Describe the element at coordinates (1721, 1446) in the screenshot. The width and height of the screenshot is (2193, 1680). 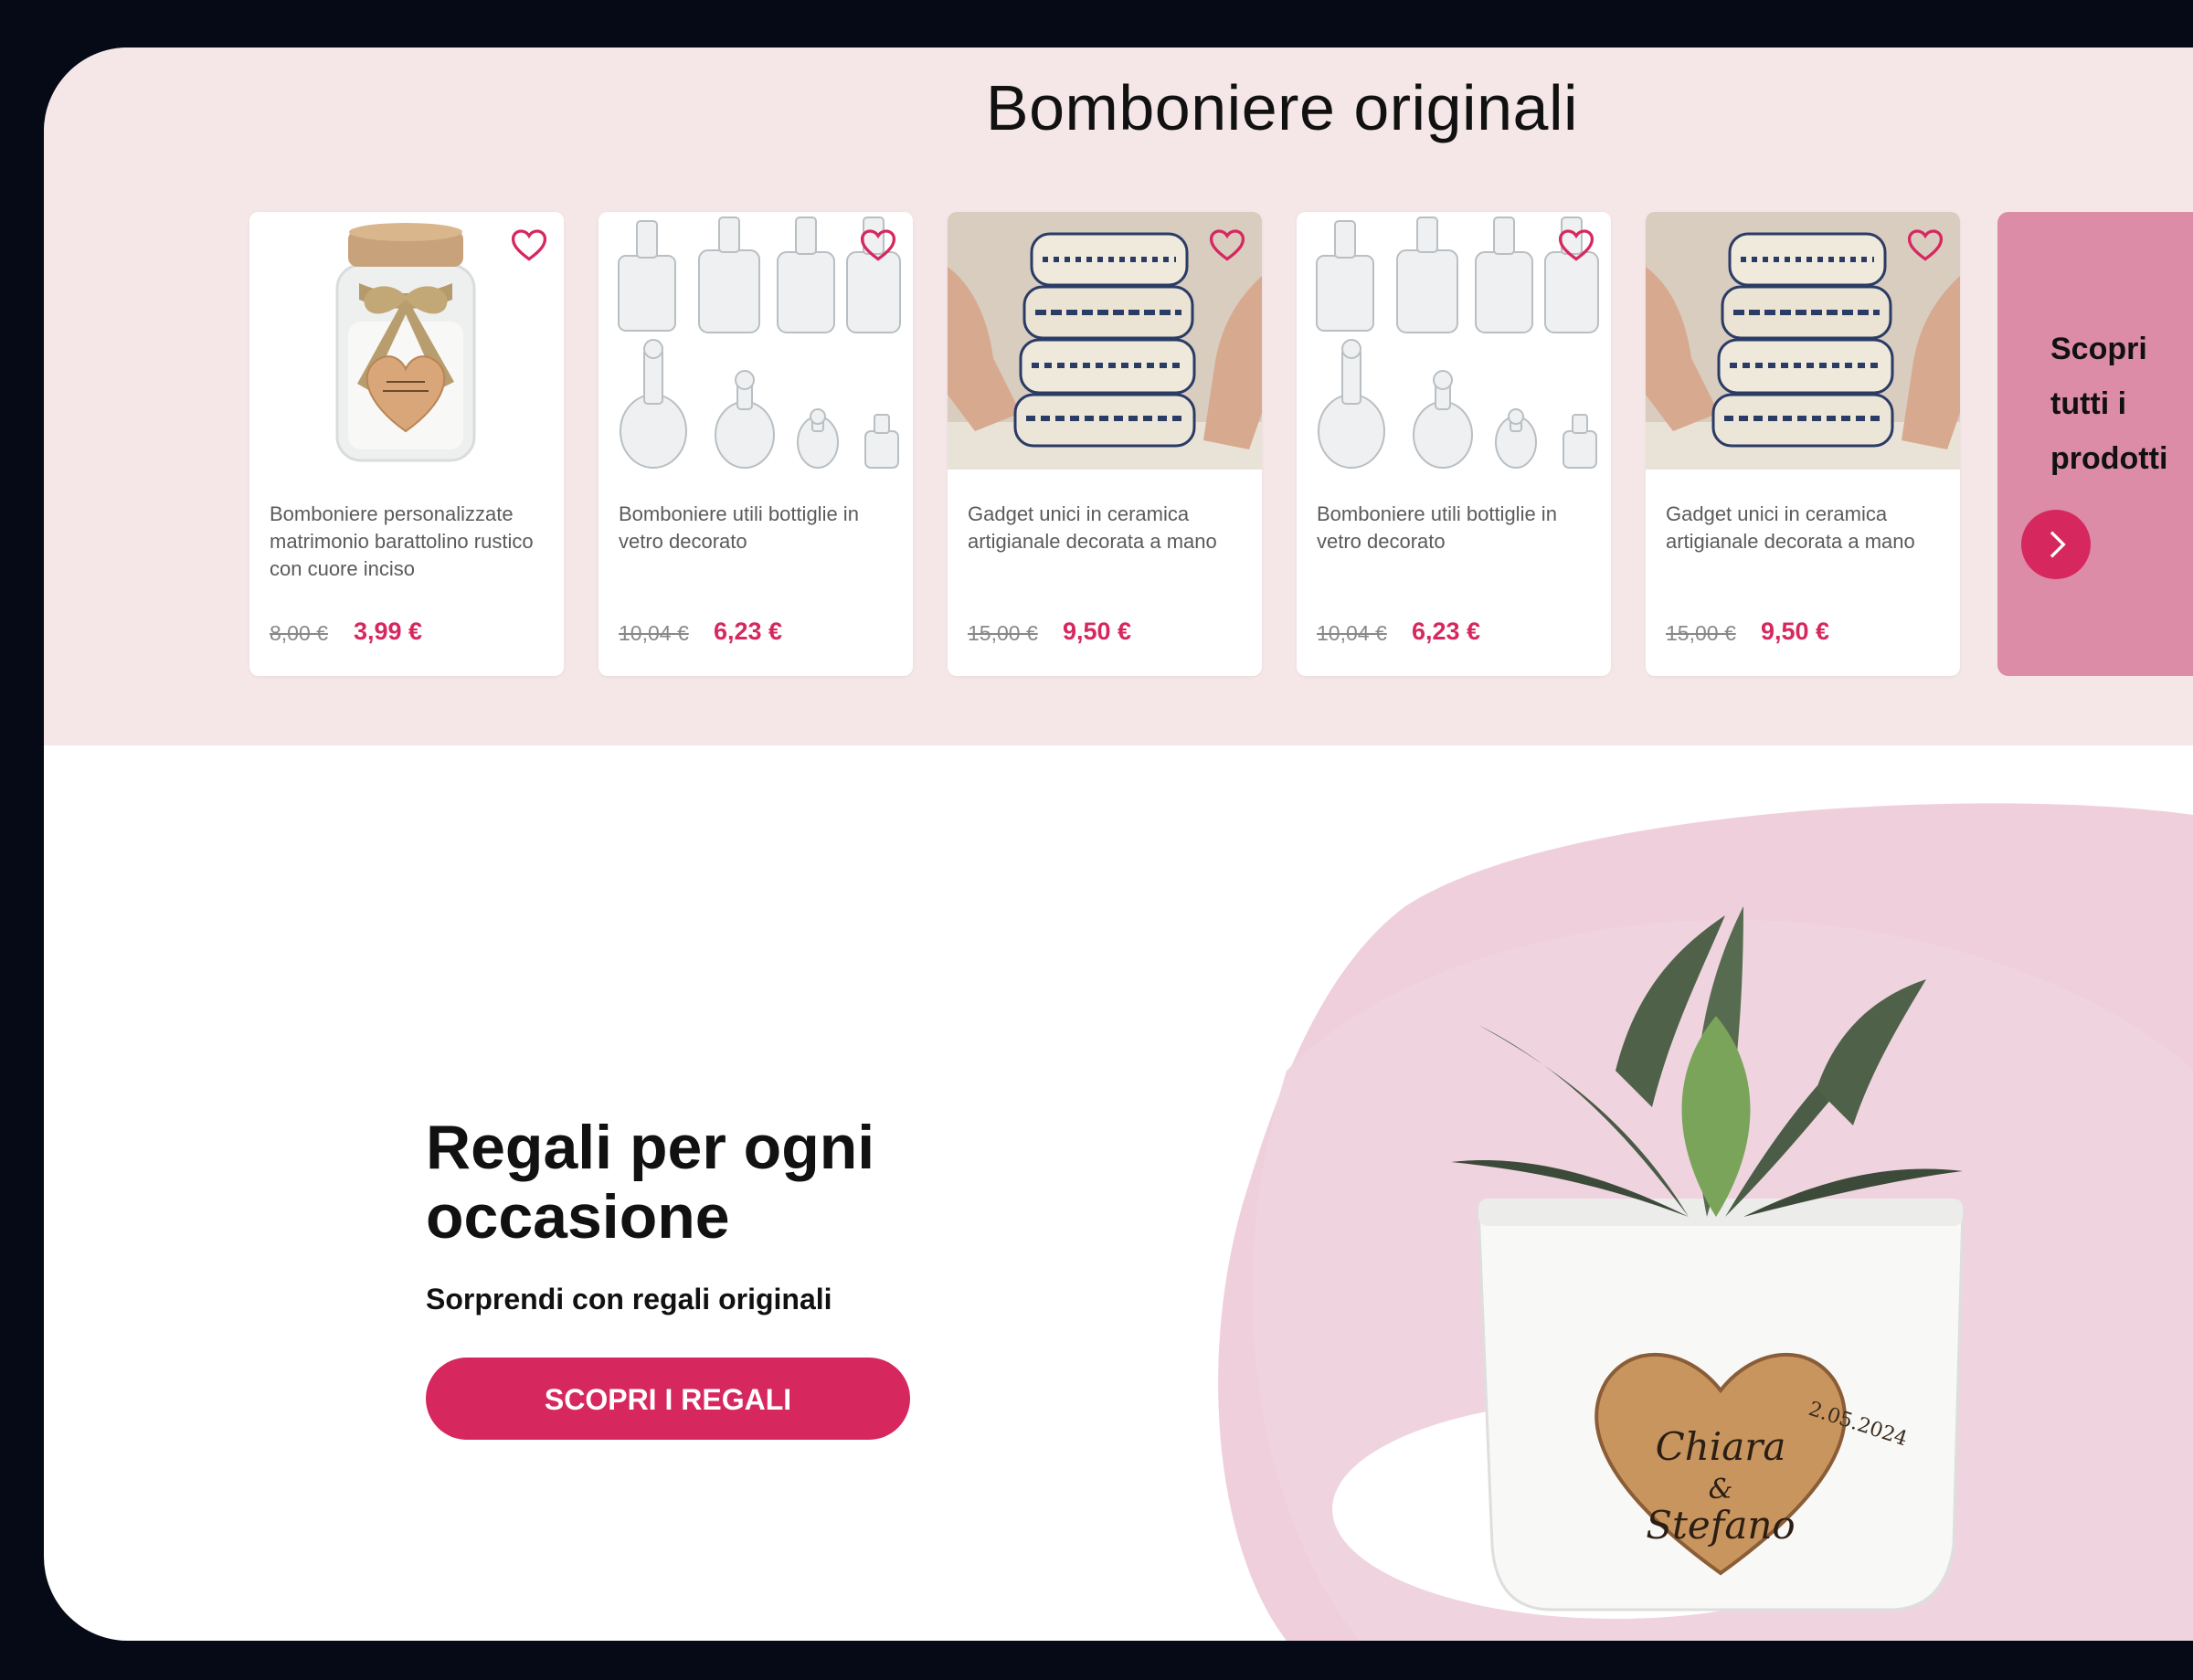
I see `promo-image-name-1: Chiara` at that location.